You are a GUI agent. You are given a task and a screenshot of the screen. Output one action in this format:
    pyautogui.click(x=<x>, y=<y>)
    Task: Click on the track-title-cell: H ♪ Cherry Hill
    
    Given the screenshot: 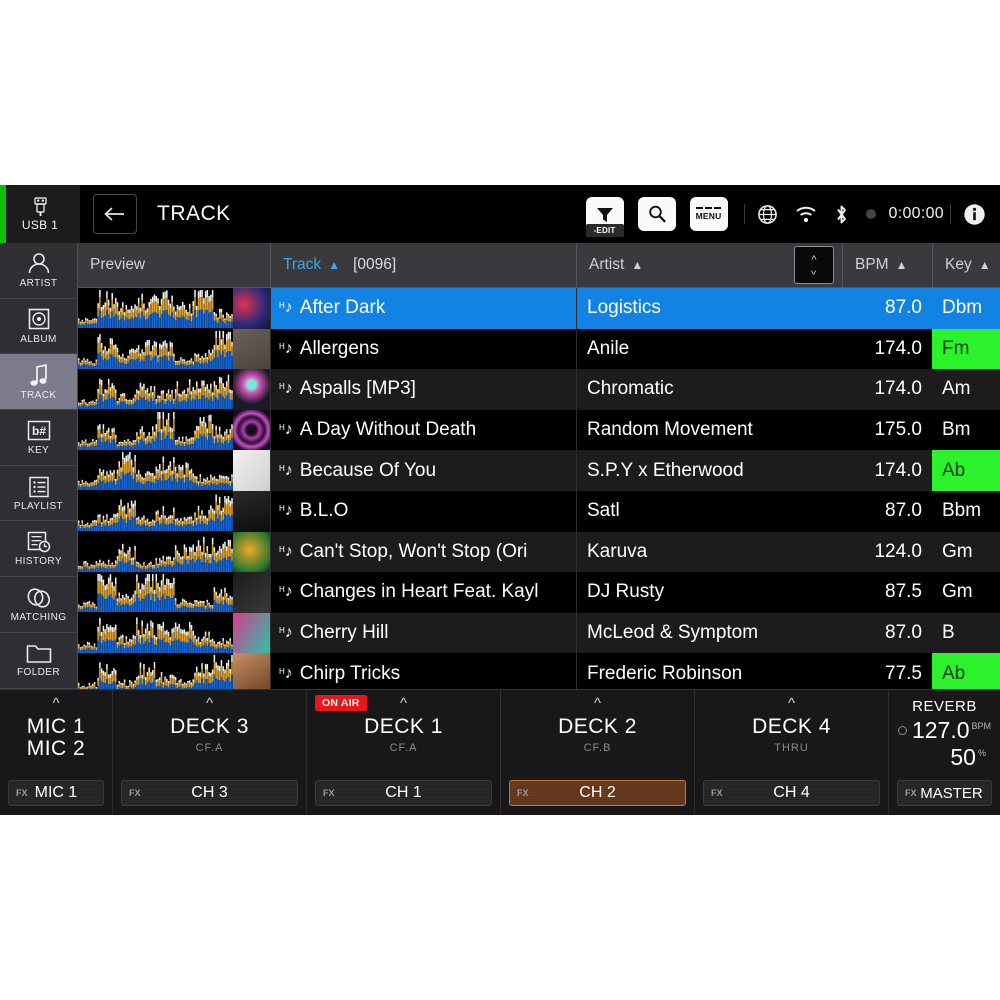 What is the action you would take?
    pyautogui.click(x=423, y=633)
    